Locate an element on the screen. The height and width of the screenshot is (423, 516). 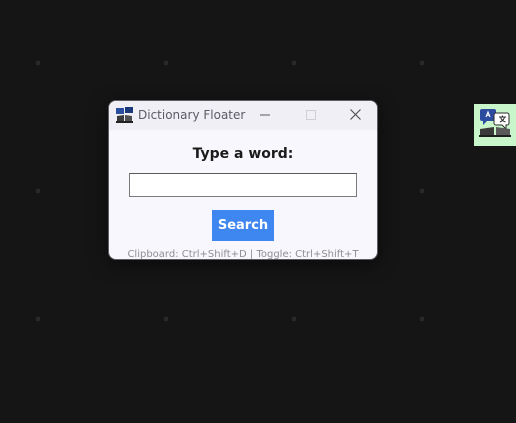
floating-tray-widget is located at coordinates (495, 125).